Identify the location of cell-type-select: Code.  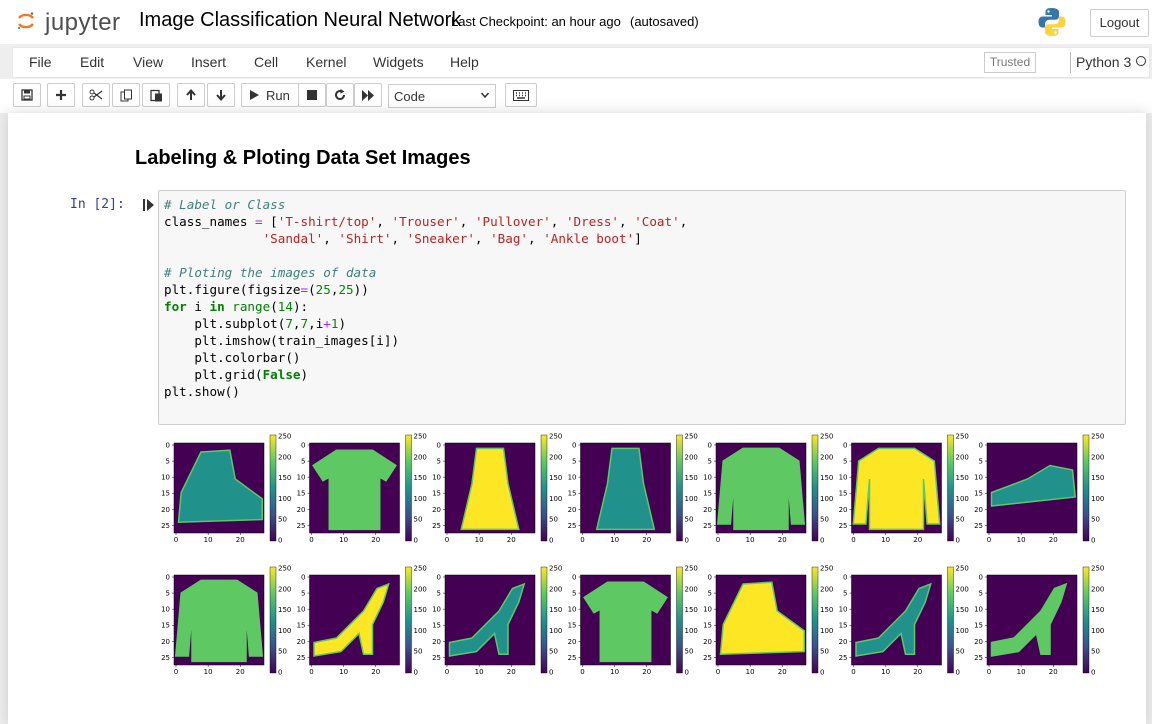
(442, 96).